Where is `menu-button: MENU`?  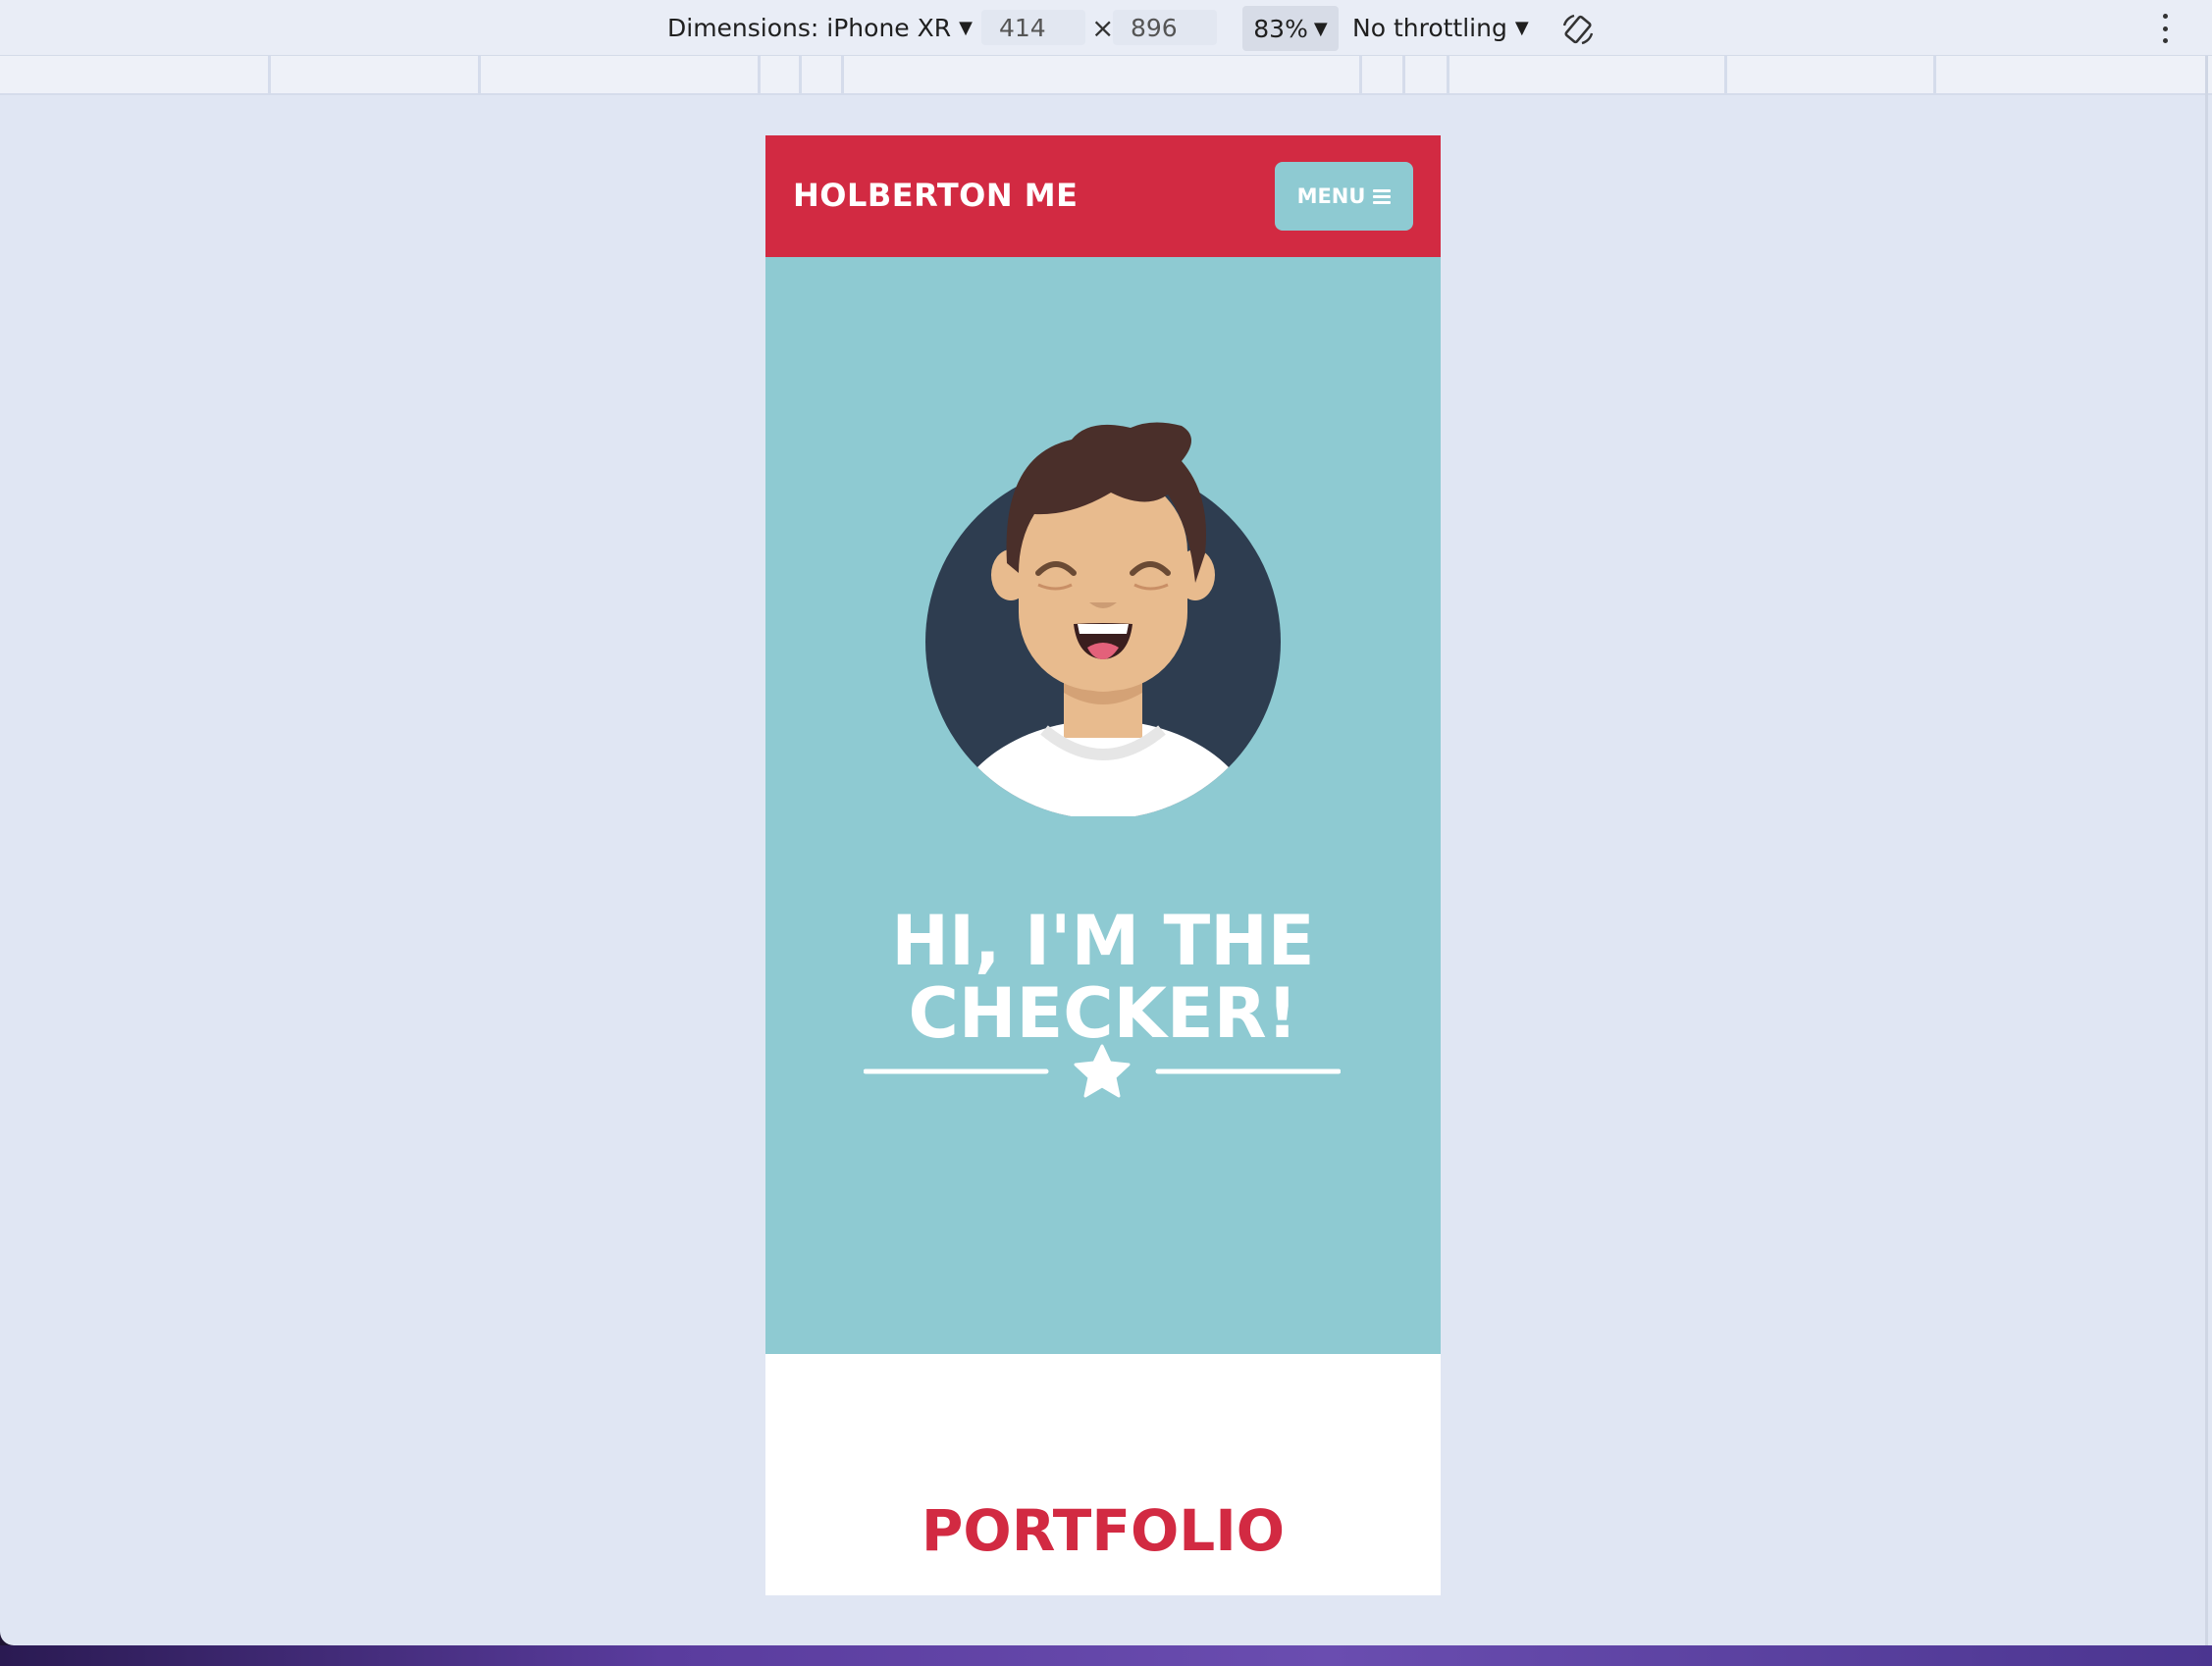 menu-button: MENU is located at coordinates (1344, 196).